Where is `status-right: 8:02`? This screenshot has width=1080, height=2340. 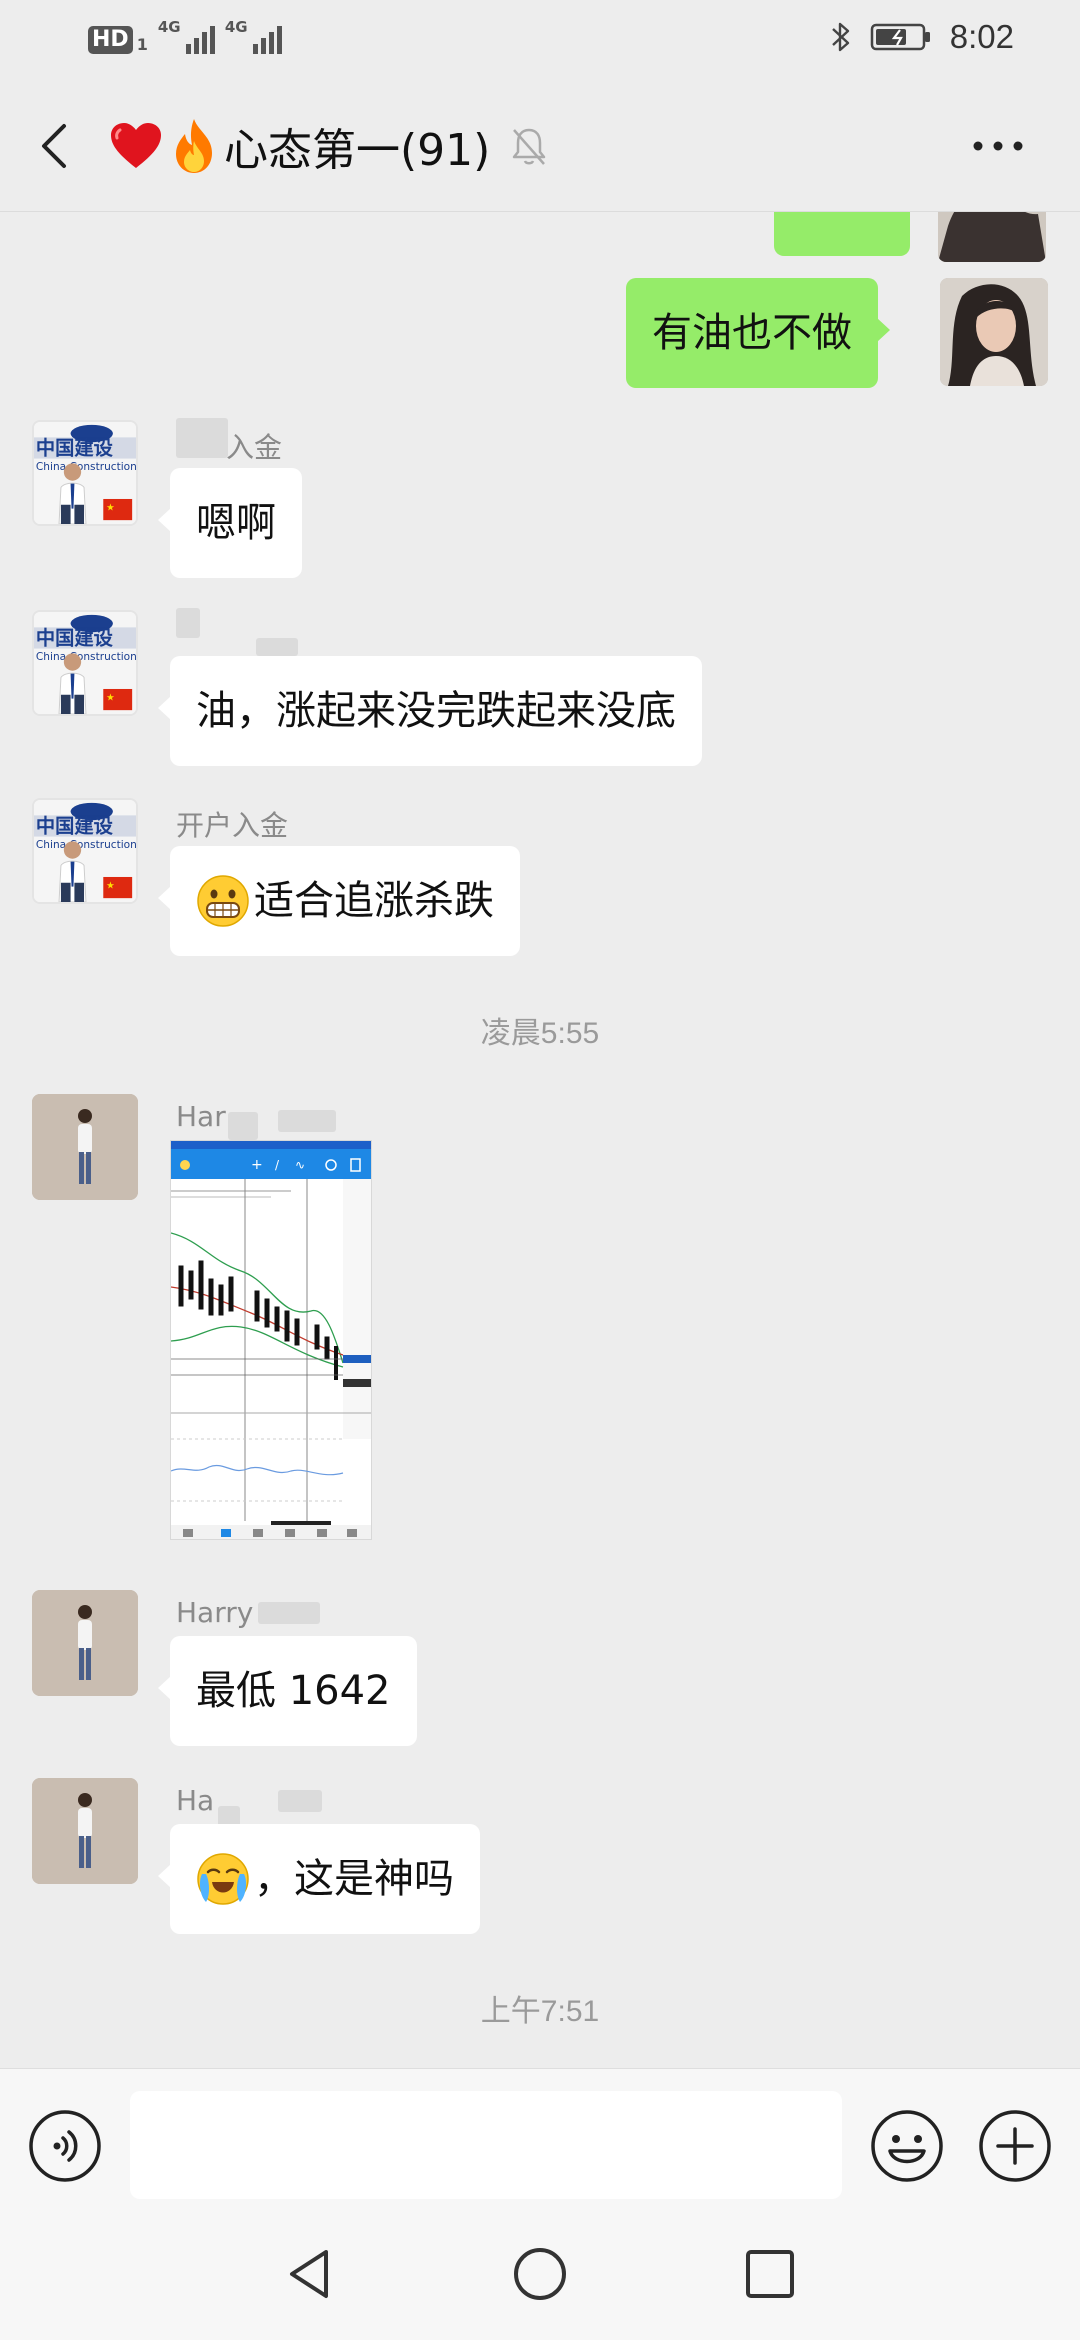
status-right: 8:02 is located at coordinates (922, 37).